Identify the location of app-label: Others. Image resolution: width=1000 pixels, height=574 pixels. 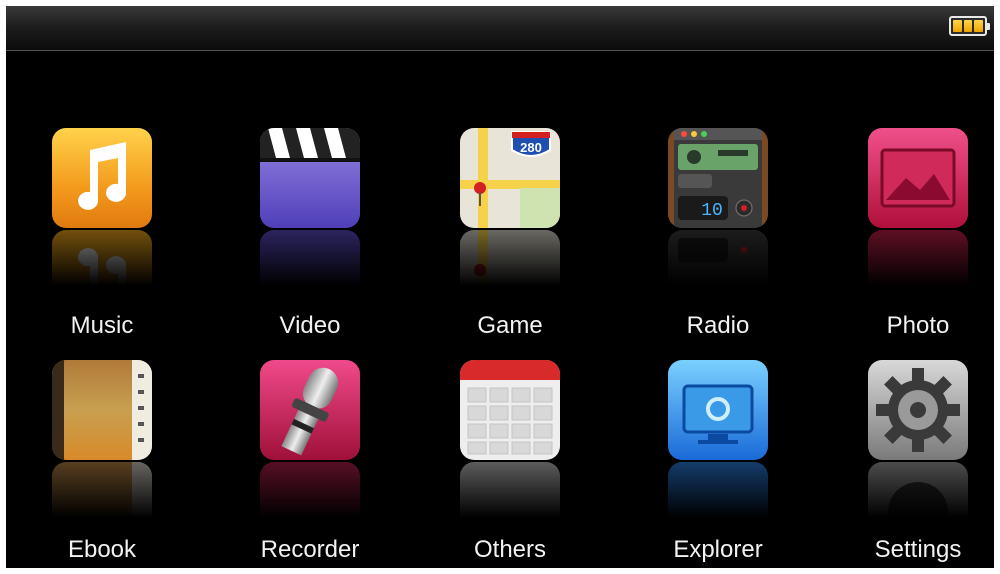
(510, 549).